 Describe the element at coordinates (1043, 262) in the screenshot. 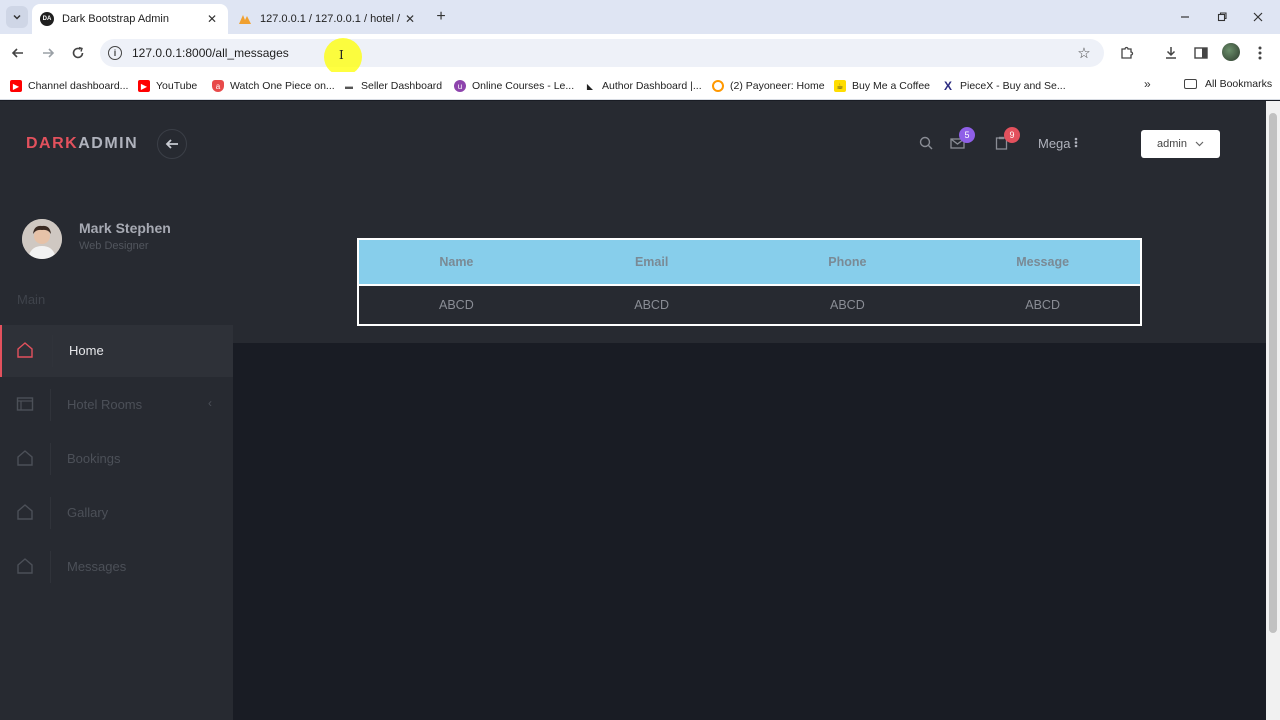

I see `column-header-message: Message` at that location.